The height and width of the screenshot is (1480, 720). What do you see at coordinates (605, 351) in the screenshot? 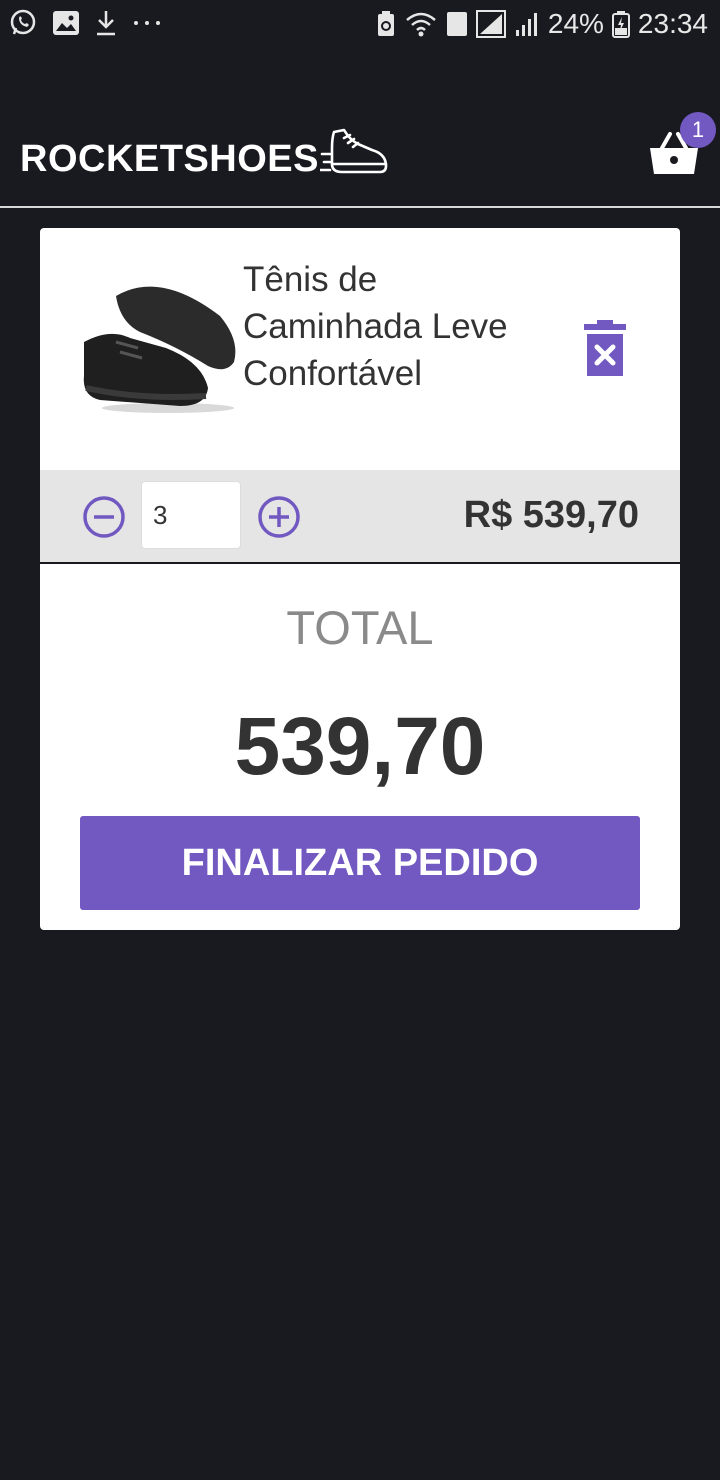
I see `remove-item-icon` at bounding box center [605, 351].